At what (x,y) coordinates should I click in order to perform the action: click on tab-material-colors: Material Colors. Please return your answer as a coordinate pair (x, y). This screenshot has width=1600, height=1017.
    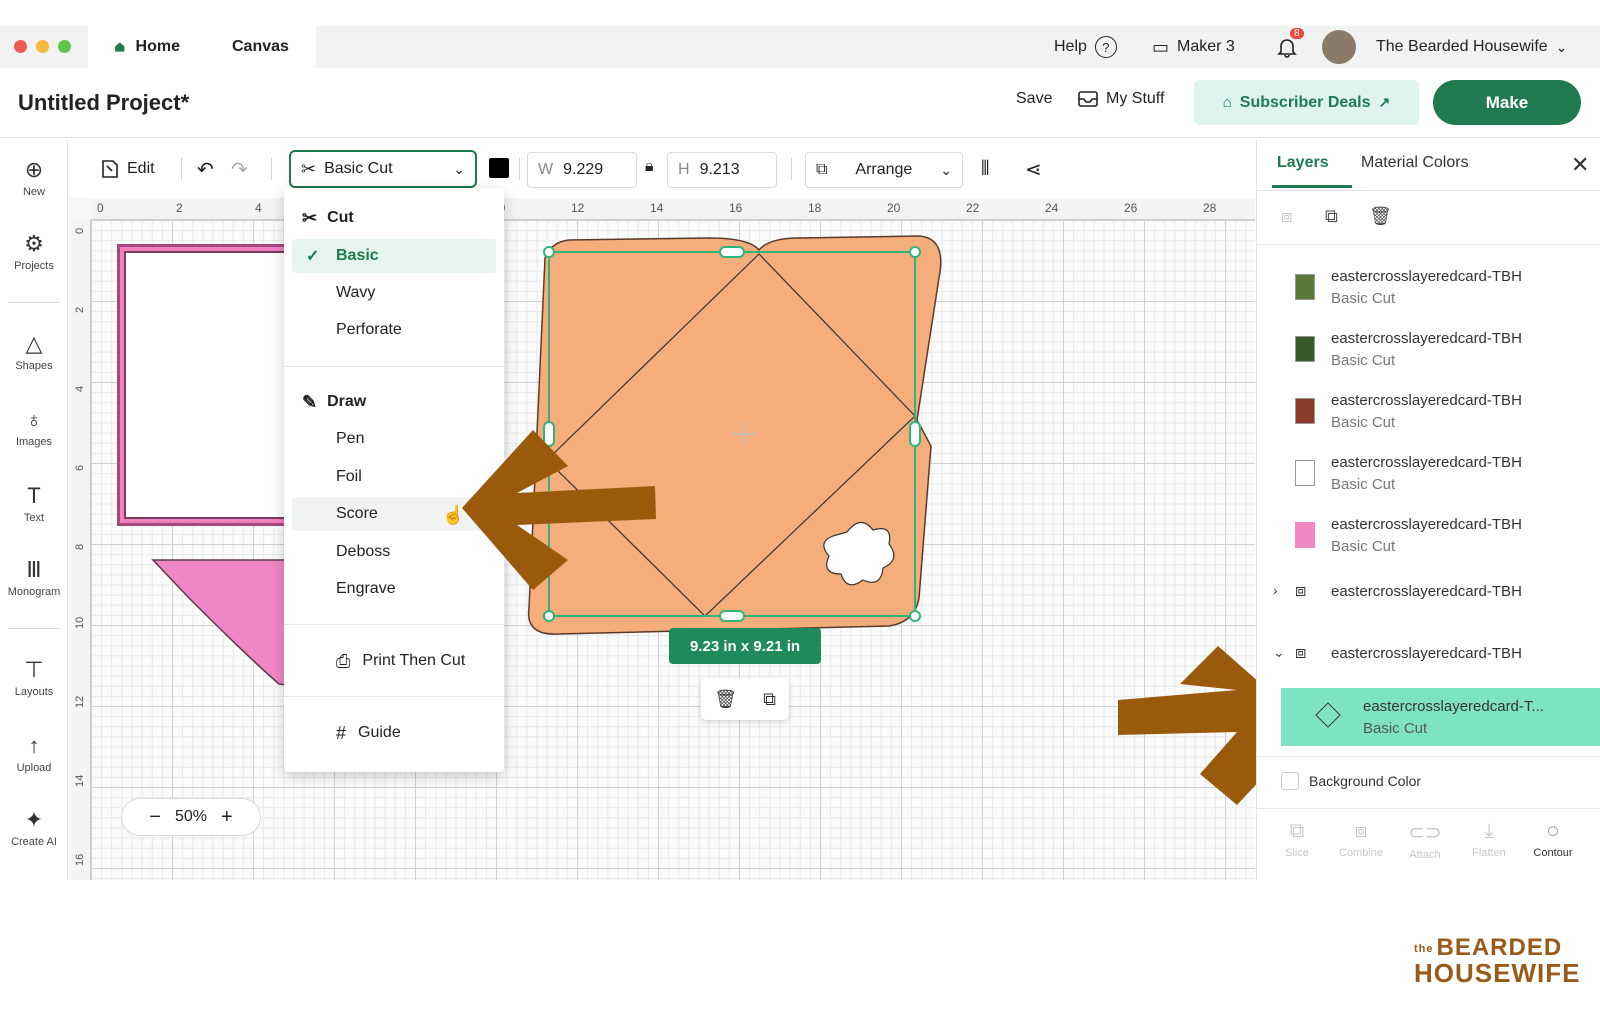
    Looking at the image, I should click on (1415, 163).